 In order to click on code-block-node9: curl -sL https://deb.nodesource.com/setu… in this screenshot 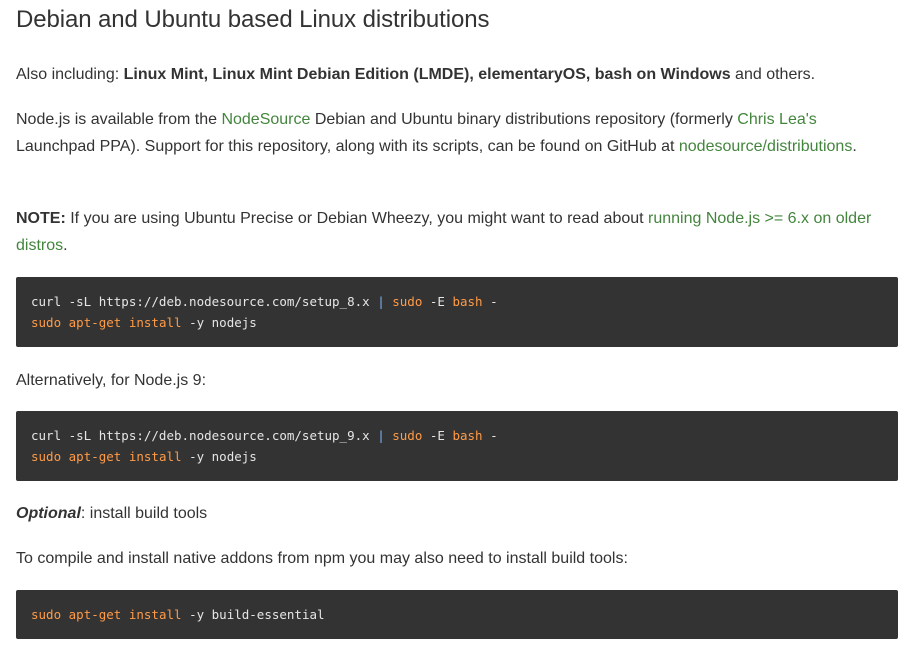, I will do `click(457, 446)`.